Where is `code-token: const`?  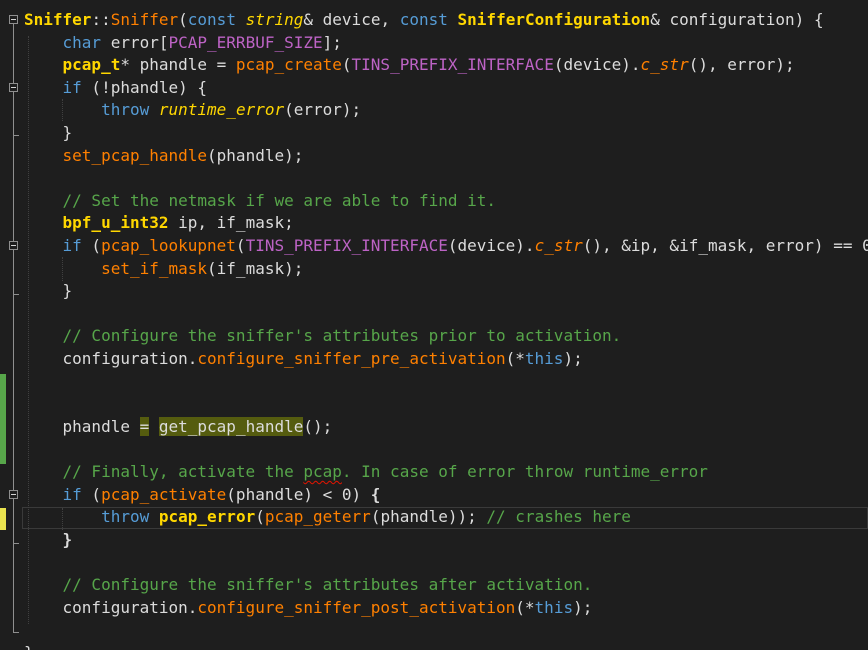
code-token: const is located at coordinates (423, 19).